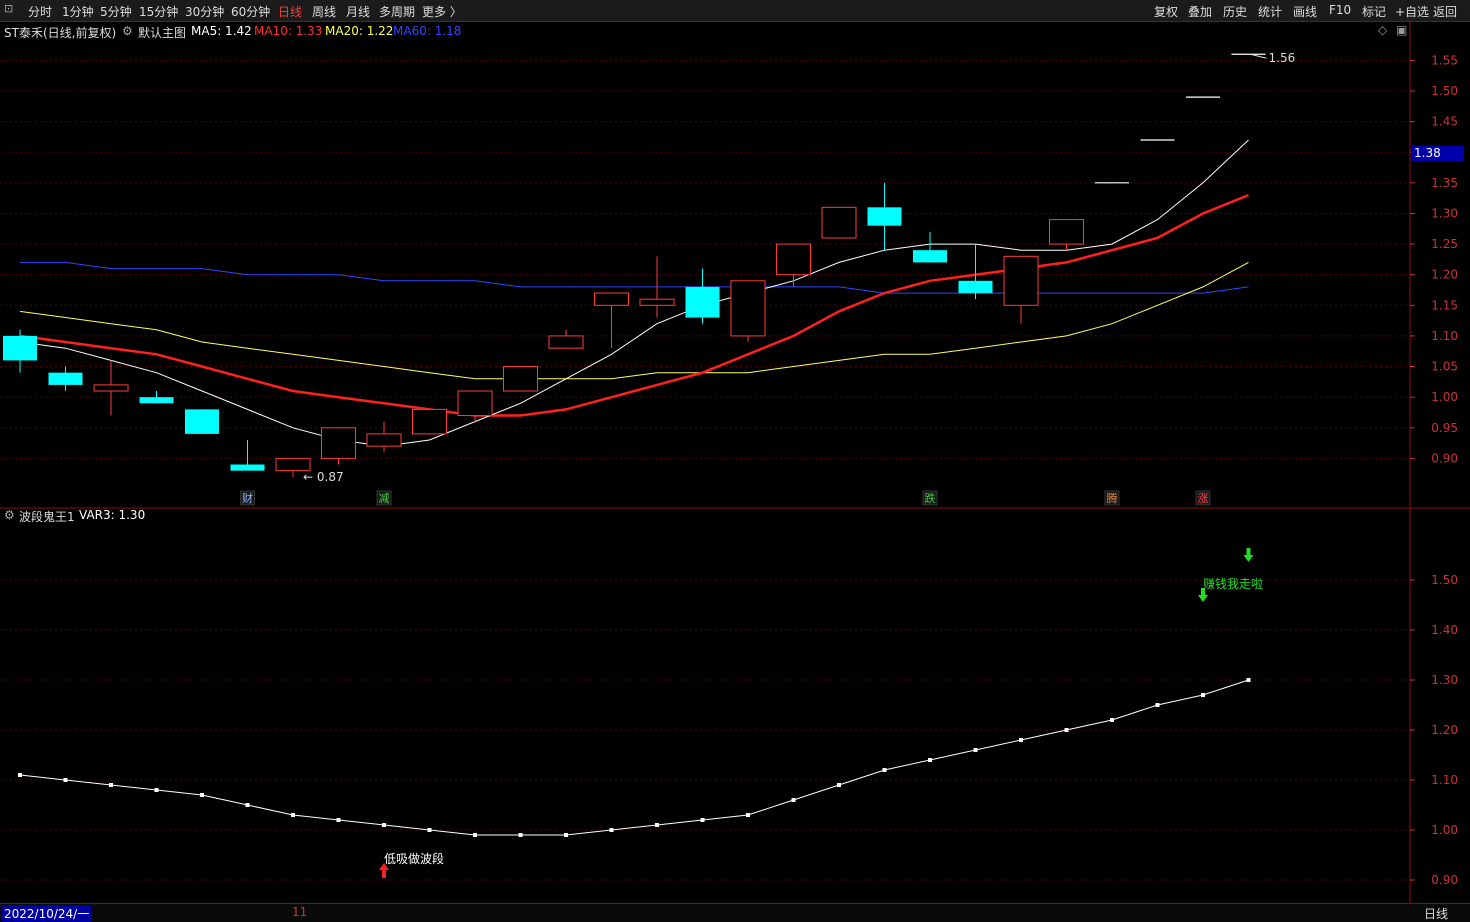 Image resolution: width=1470 pixels, height=922 pixels. What do you see at coordinates (1436, 914) in the screenshot?
I see `period-label: 日线` at bounding box center [1436, 914].